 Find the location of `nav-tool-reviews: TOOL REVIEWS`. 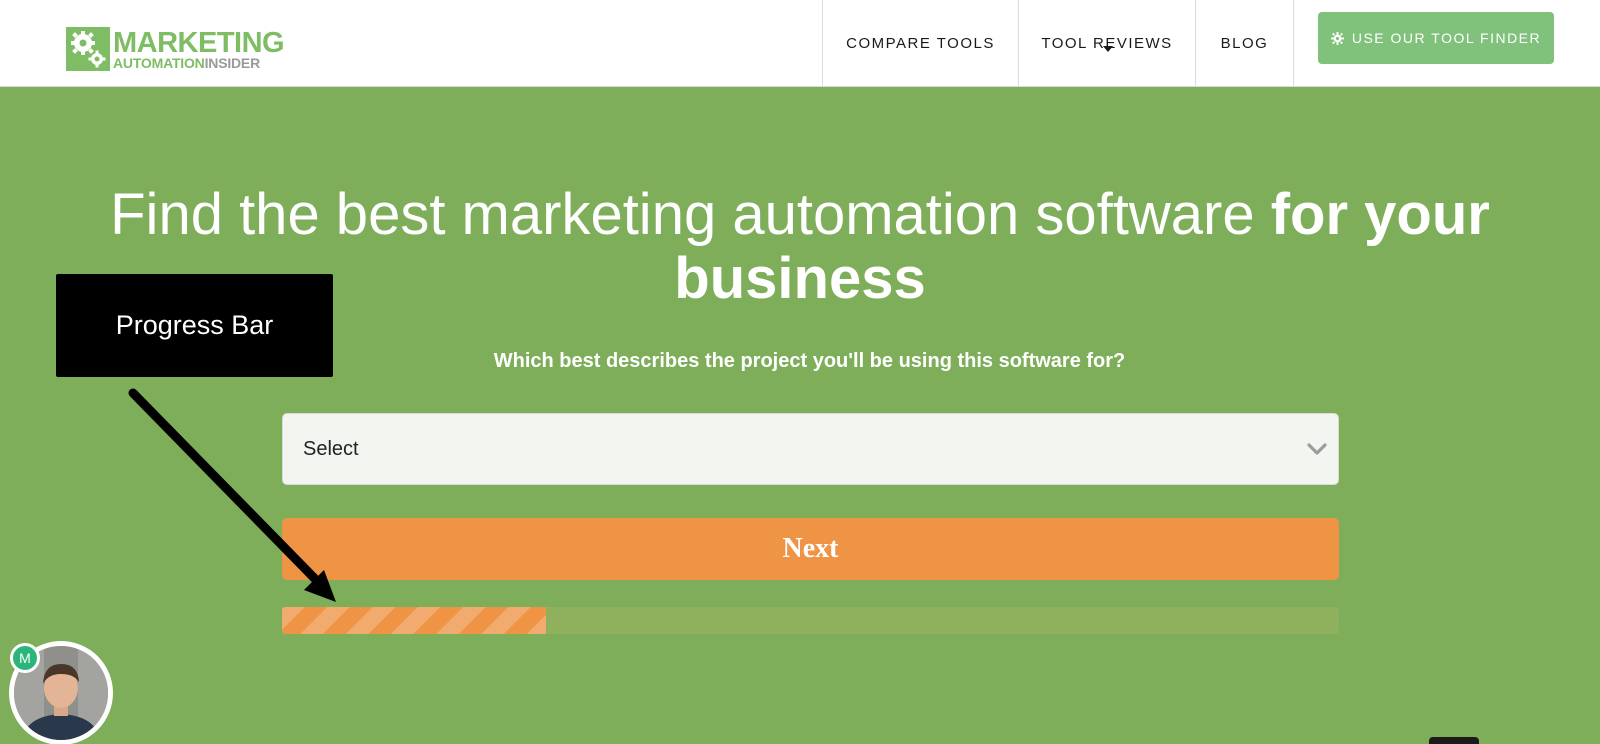

nav-tool-reviews: TOOL REVIEWS is located at coordinates (1106, 43).